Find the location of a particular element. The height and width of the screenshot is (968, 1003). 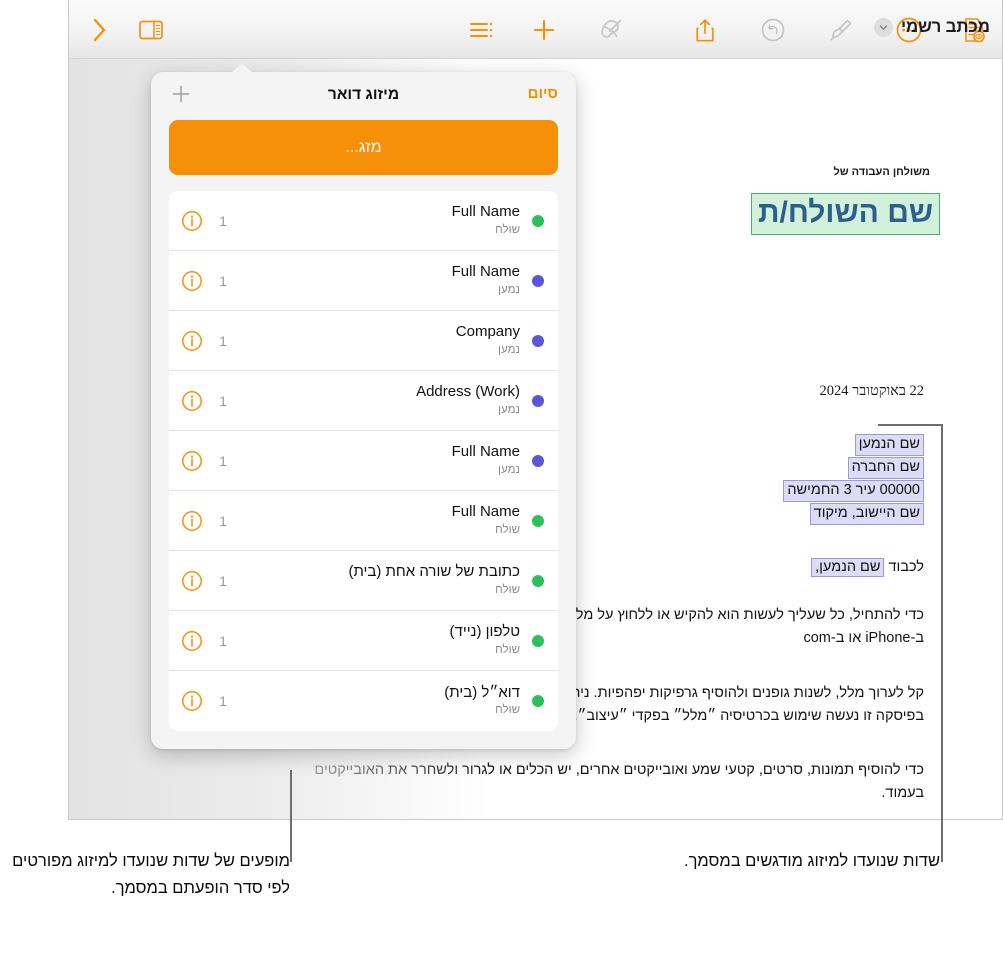

list-item: כתובת של שורה אחת (בית) שולח 1 is located at coordinates (363, 581).